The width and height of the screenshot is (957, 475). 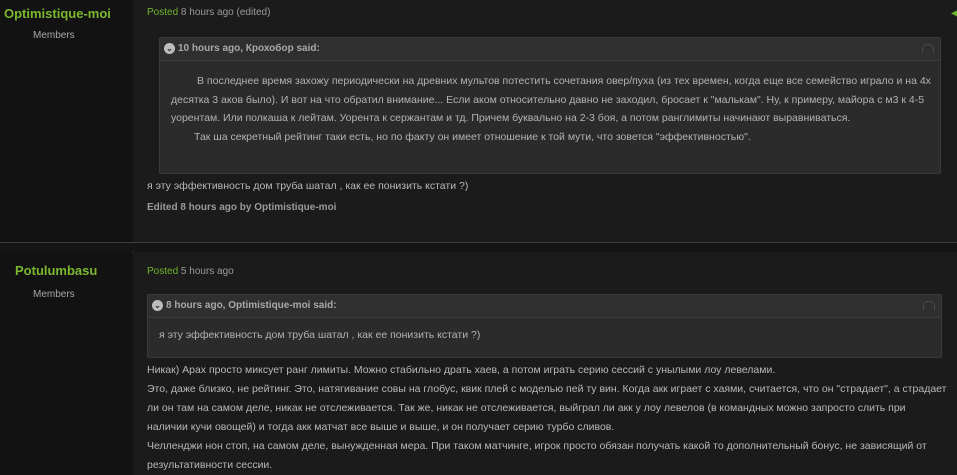 I want to click on quote-attribution: 10 hours ago, Крохобор said:, so click(x=249, y=48).